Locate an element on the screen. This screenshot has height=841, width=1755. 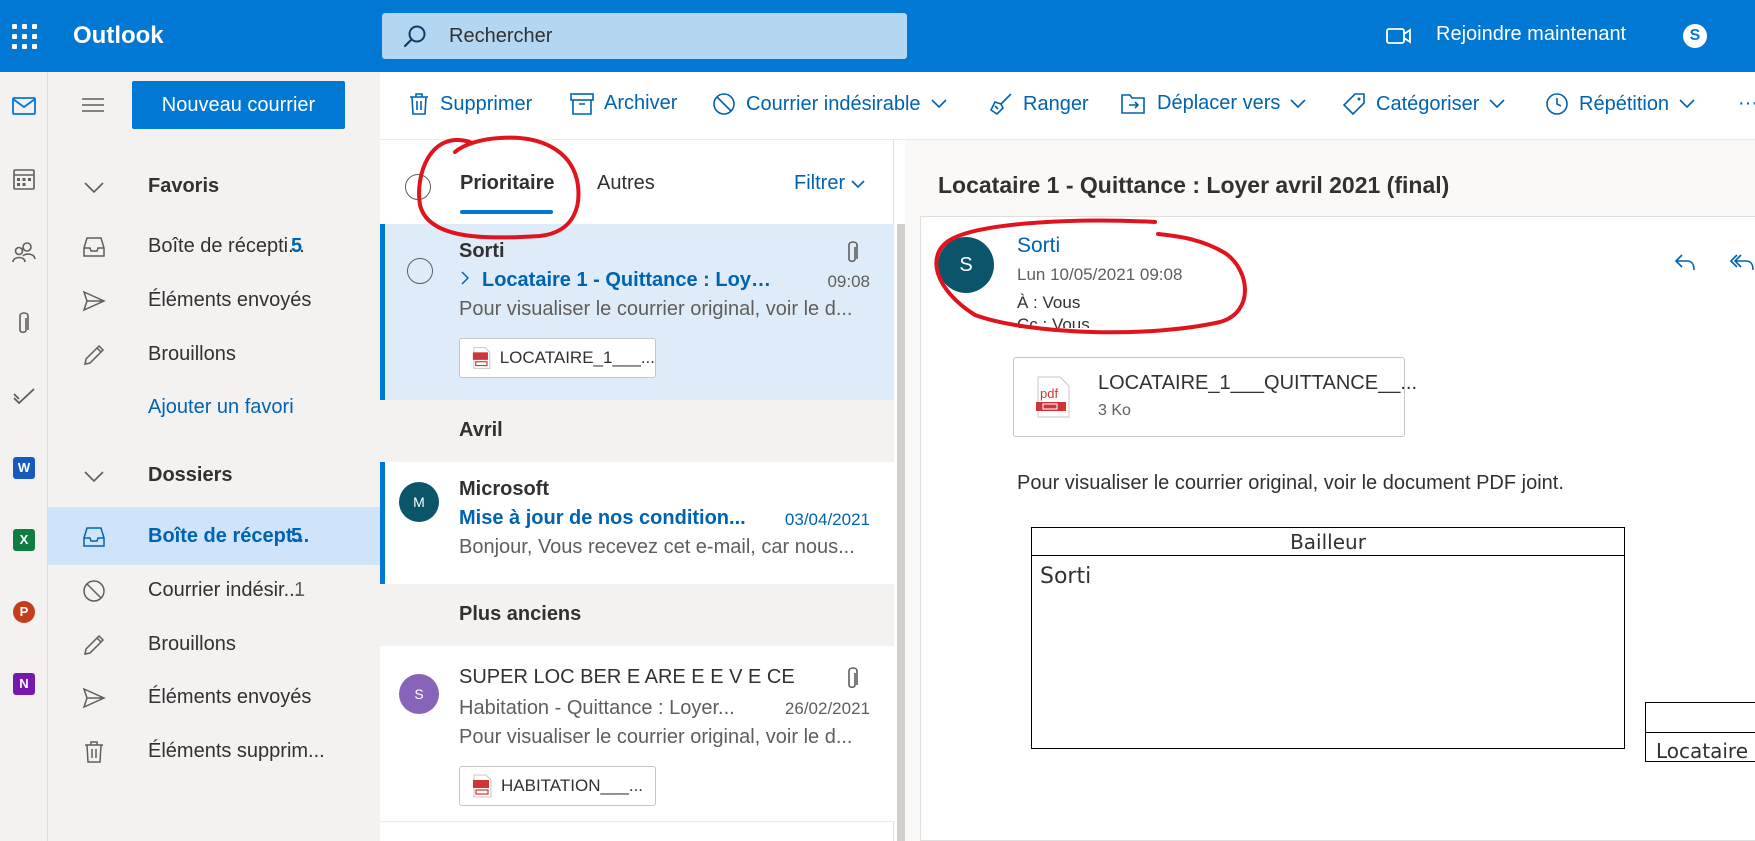
avatar: M is located at coordinates (419, 502).